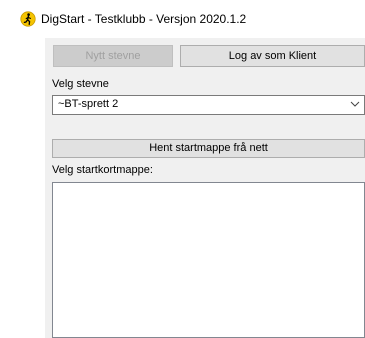 The height and width of the screenshot is (338, 365). Describe the element at coordinates (144, 19) in the screenshot. I see `window-title: DigStart - Testklubb - Versjon 2020.1.2` at that location.